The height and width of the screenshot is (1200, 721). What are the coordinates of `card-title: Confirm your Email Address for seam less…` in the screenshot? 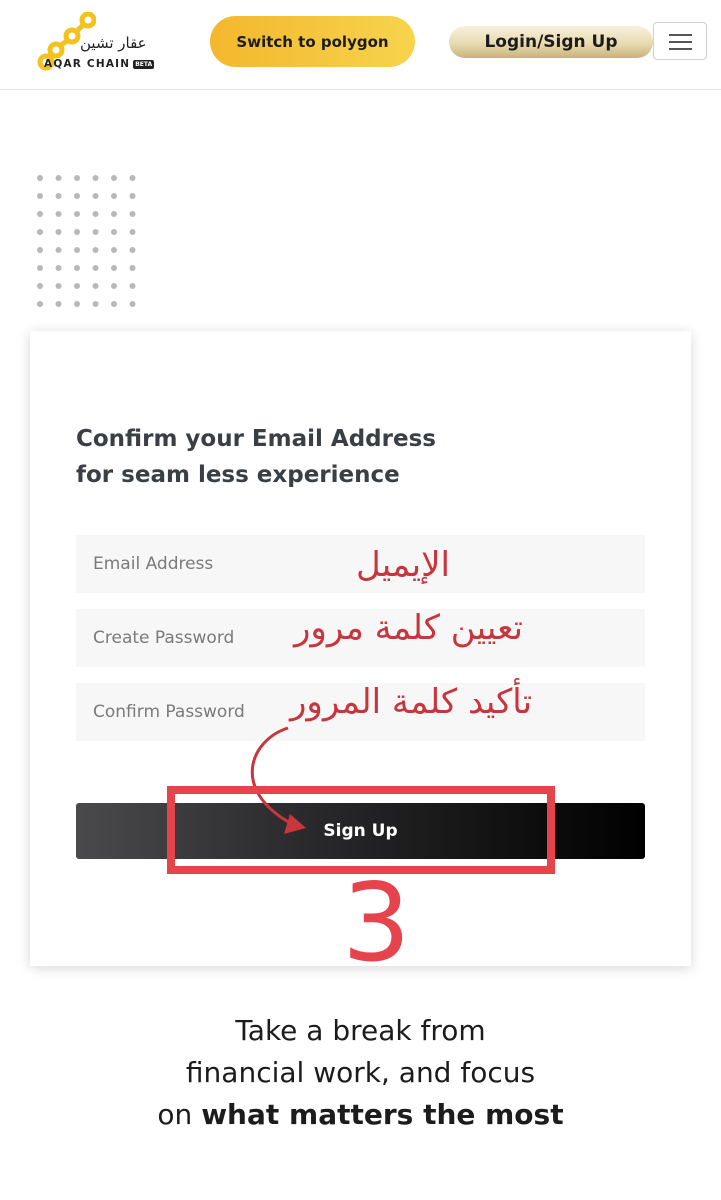 It's located at (356, 457).